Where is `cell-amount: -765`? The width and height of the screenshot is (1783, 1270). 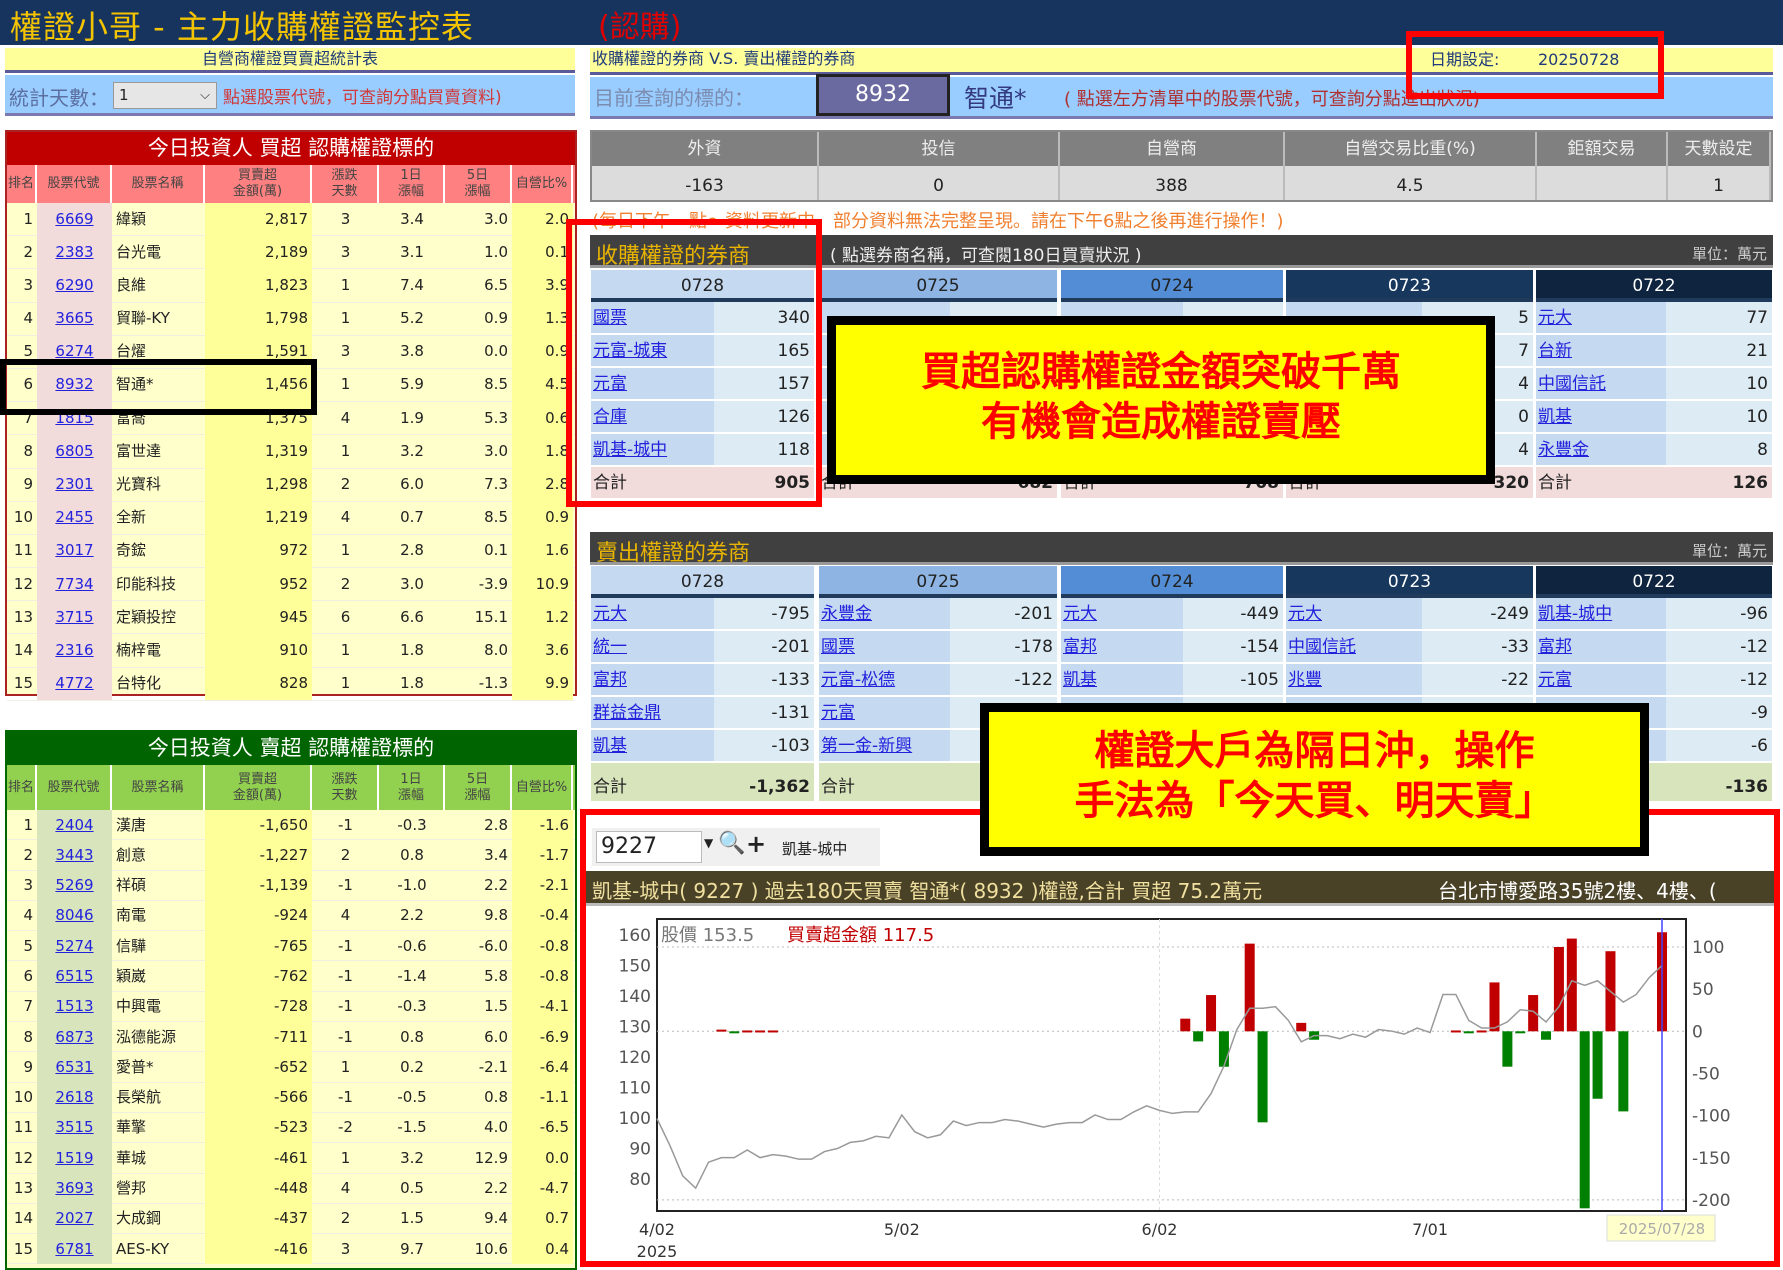
cell-amount: -765 is located at coordinates (258, 945).